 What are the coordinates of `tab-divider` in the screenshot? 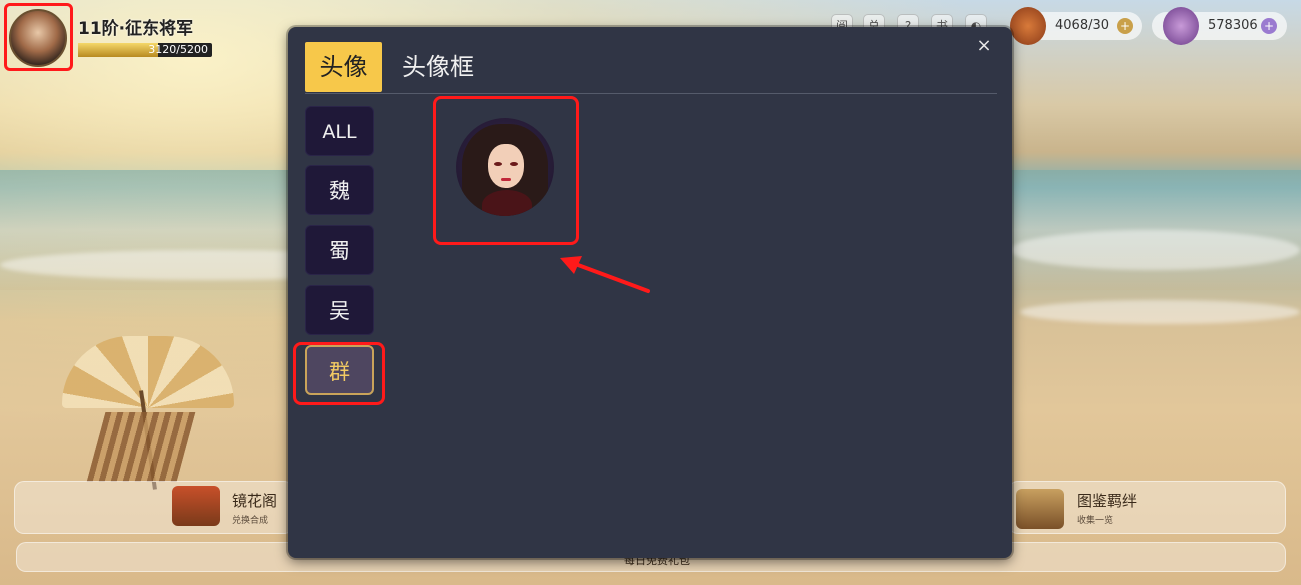 It's located at (651, 93).